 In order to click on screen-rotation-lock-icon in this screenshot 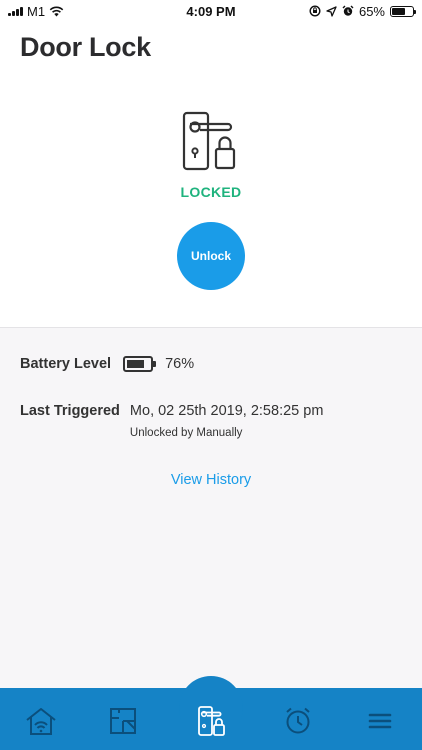, I will do `click(315, 11)`.